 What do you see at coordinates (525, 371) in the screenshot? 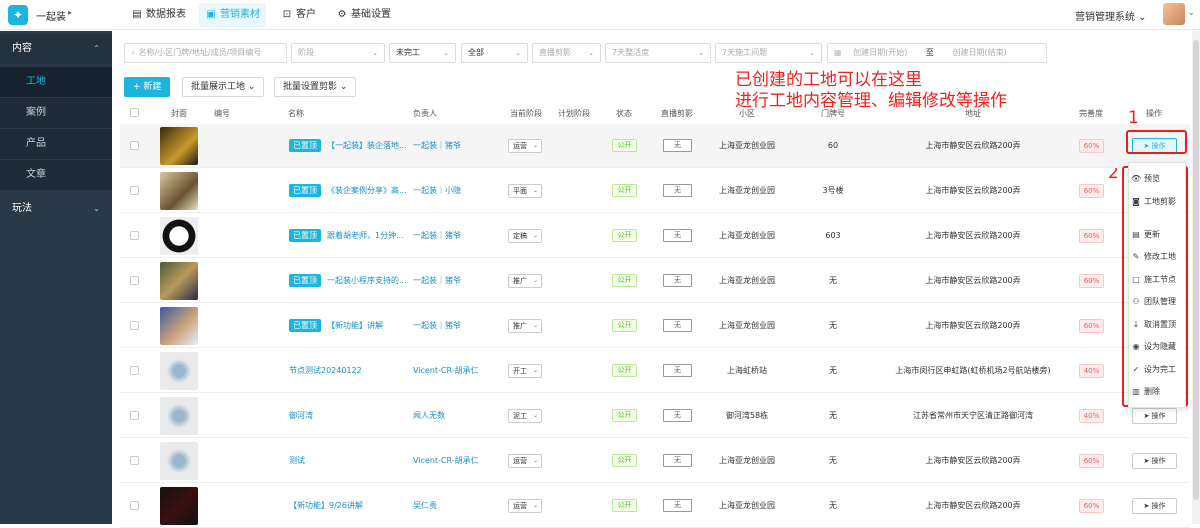
I see `stage-select: 开工 ⌄` at bounding box center [525, 371].